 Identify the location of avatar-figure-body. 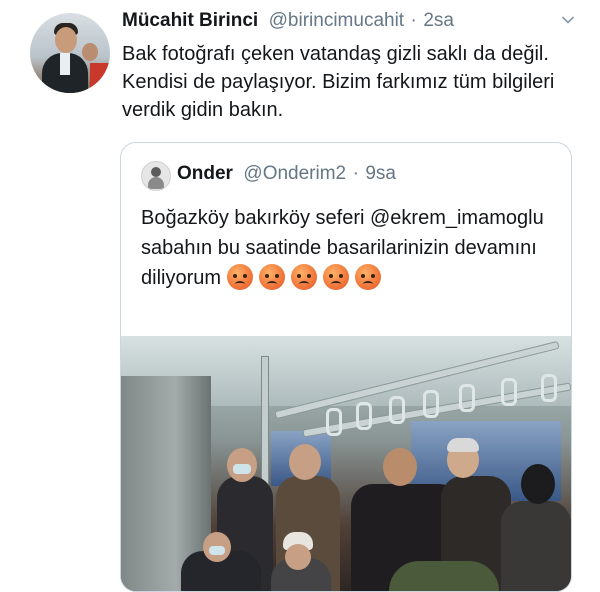
(156, 183).